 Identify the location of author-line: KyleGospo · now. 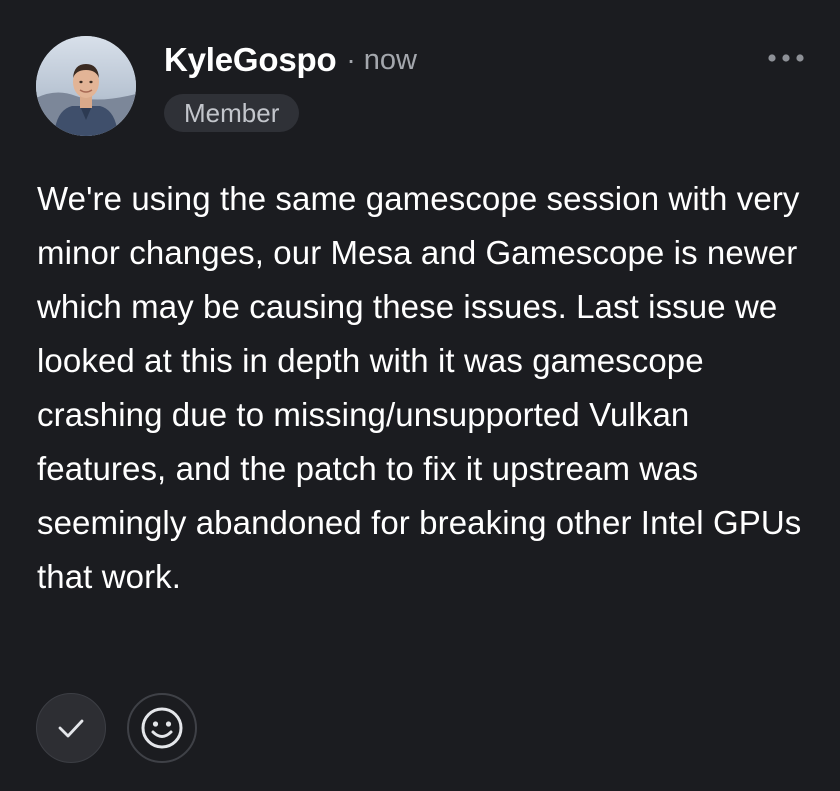
(290, 60).